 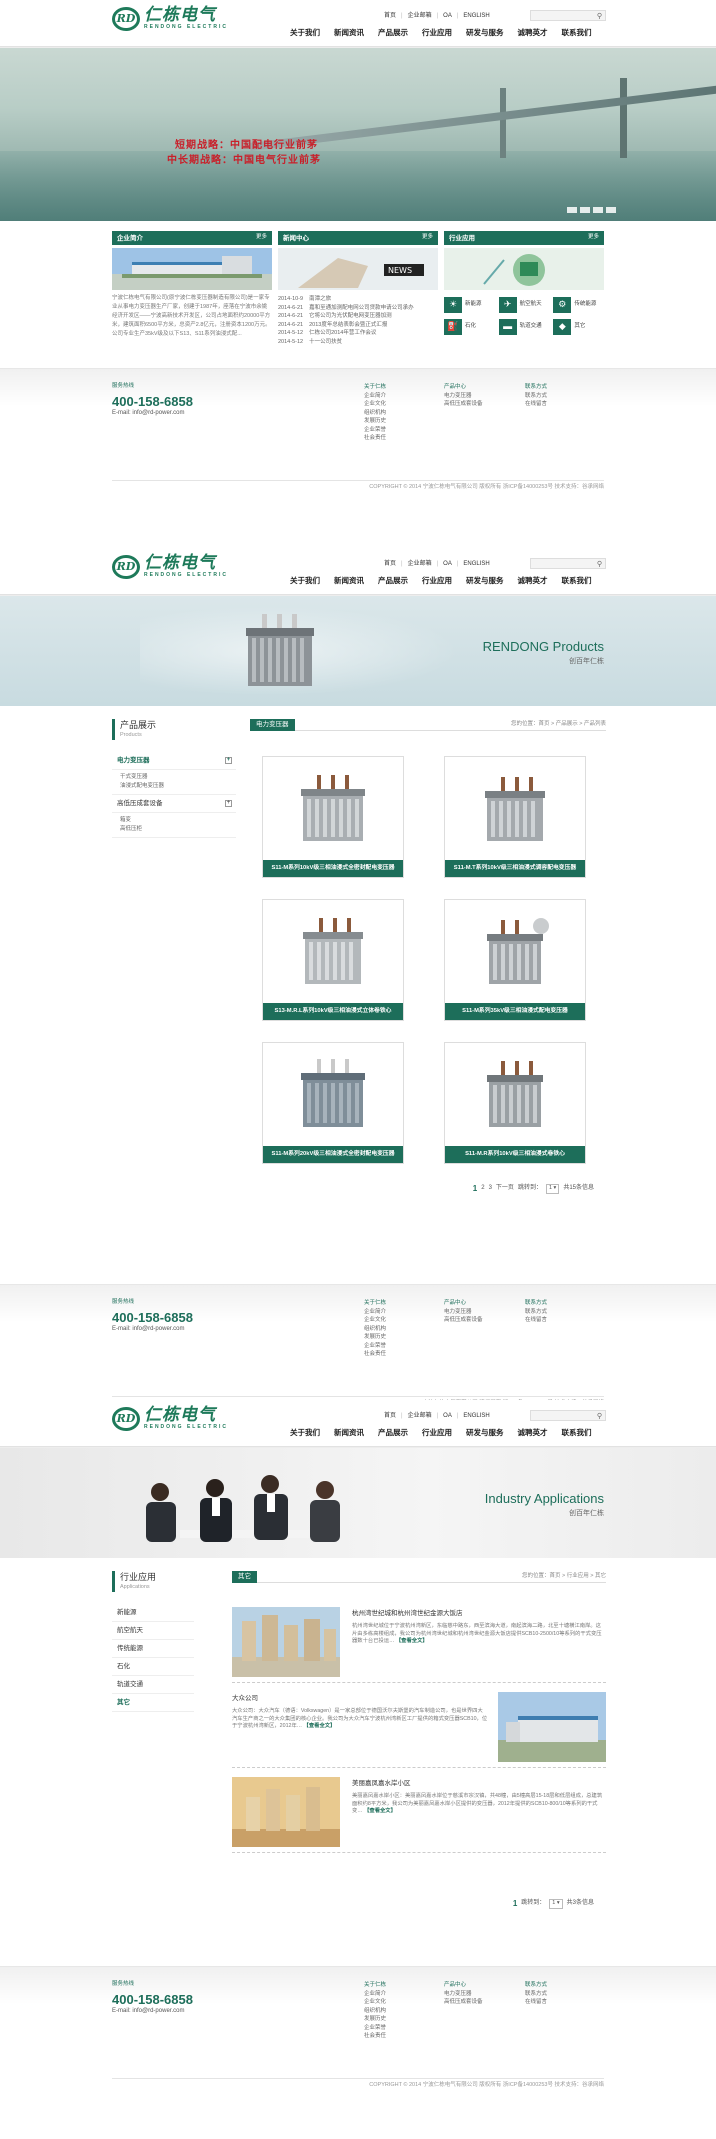 What do you see at coordinates (393, 581) in the screenshot?
I see `nav-products: 产品展示` at bounding box center [393, 581].